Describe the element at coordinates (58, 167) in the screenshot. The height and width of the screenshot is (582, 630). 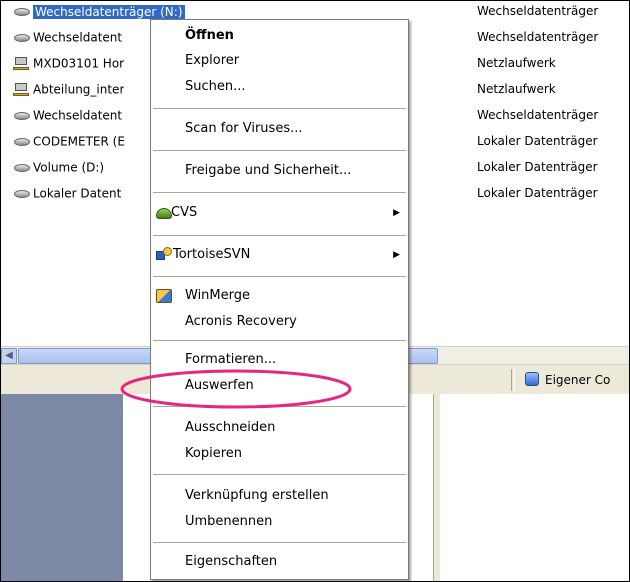
I see `list-item: Volume (D:)` at that location.